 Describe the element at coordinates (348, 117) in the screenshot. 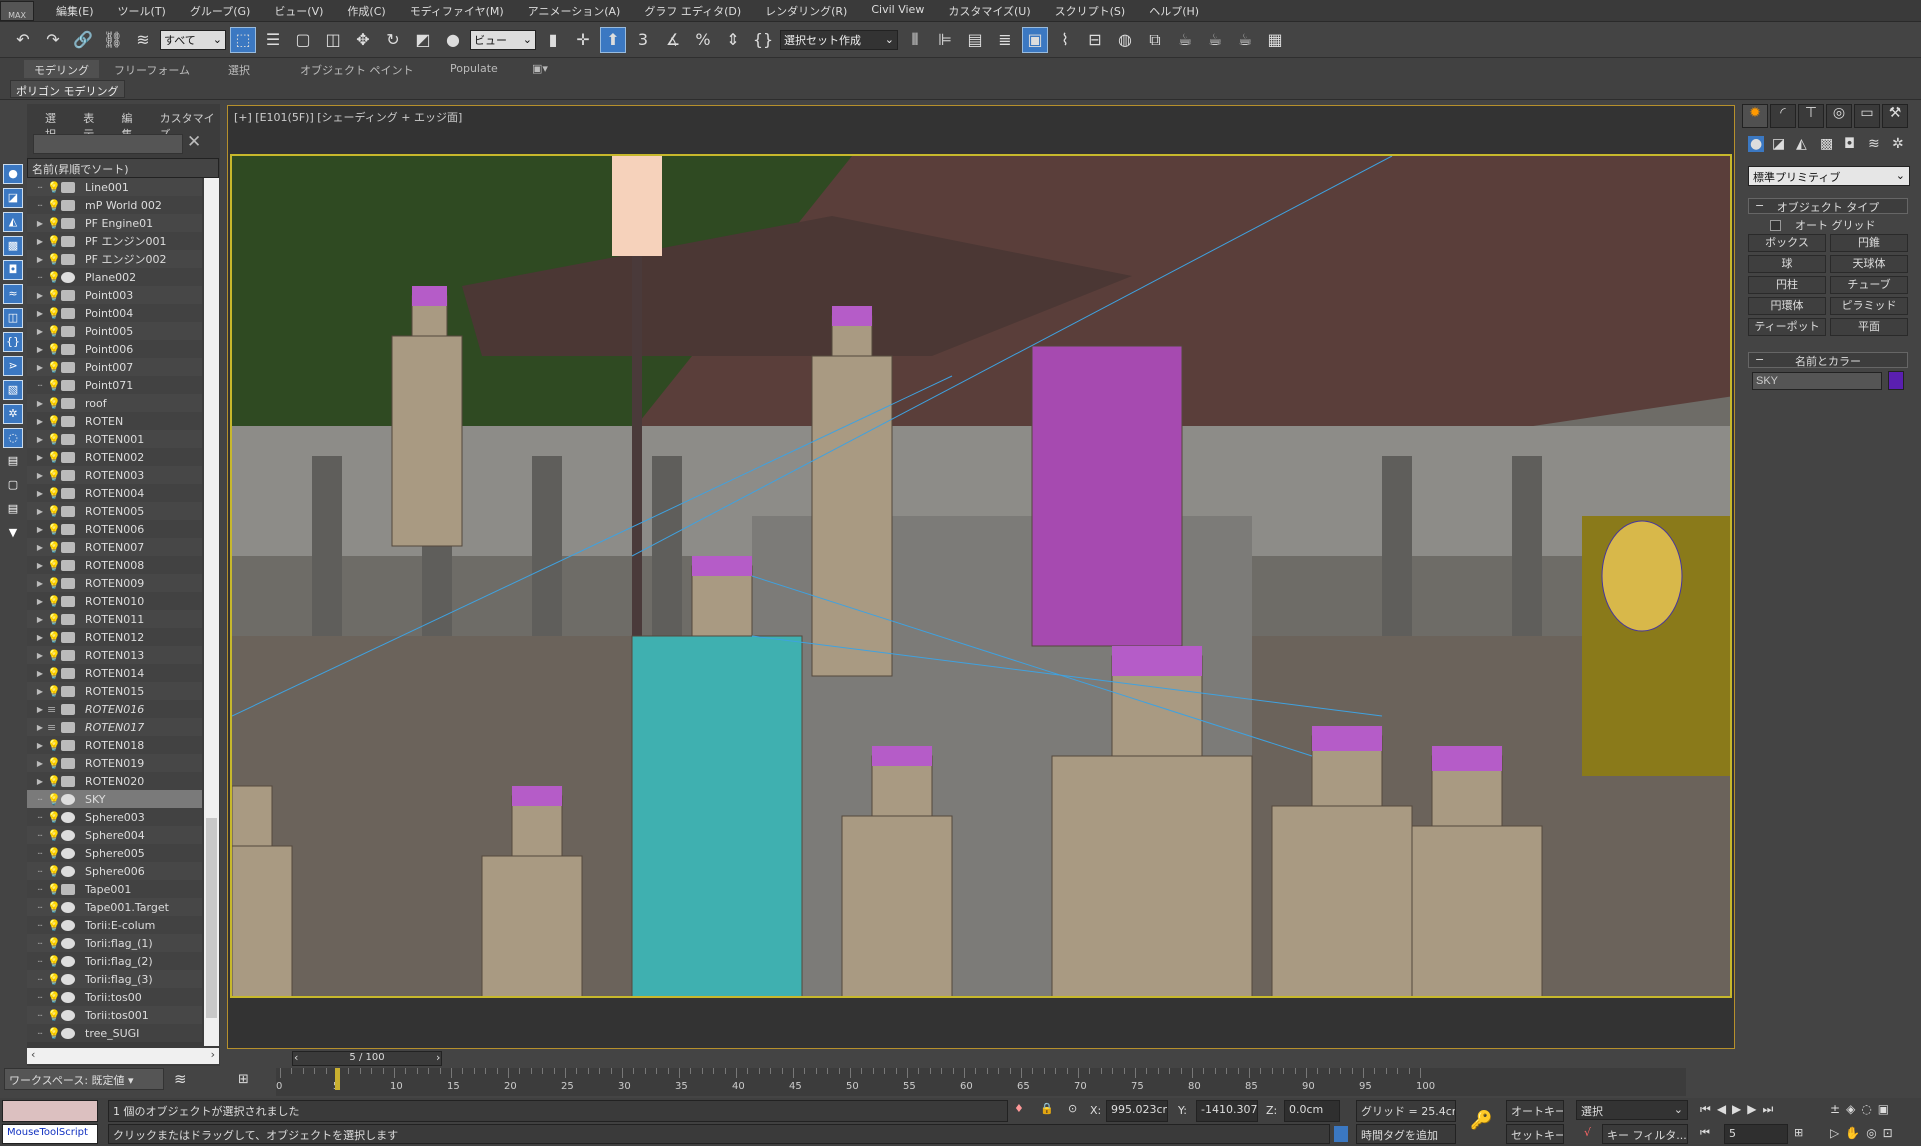

I see `viewport-label: [+] [E101(5F)] [シェーディング + エッジ面]` at that location.